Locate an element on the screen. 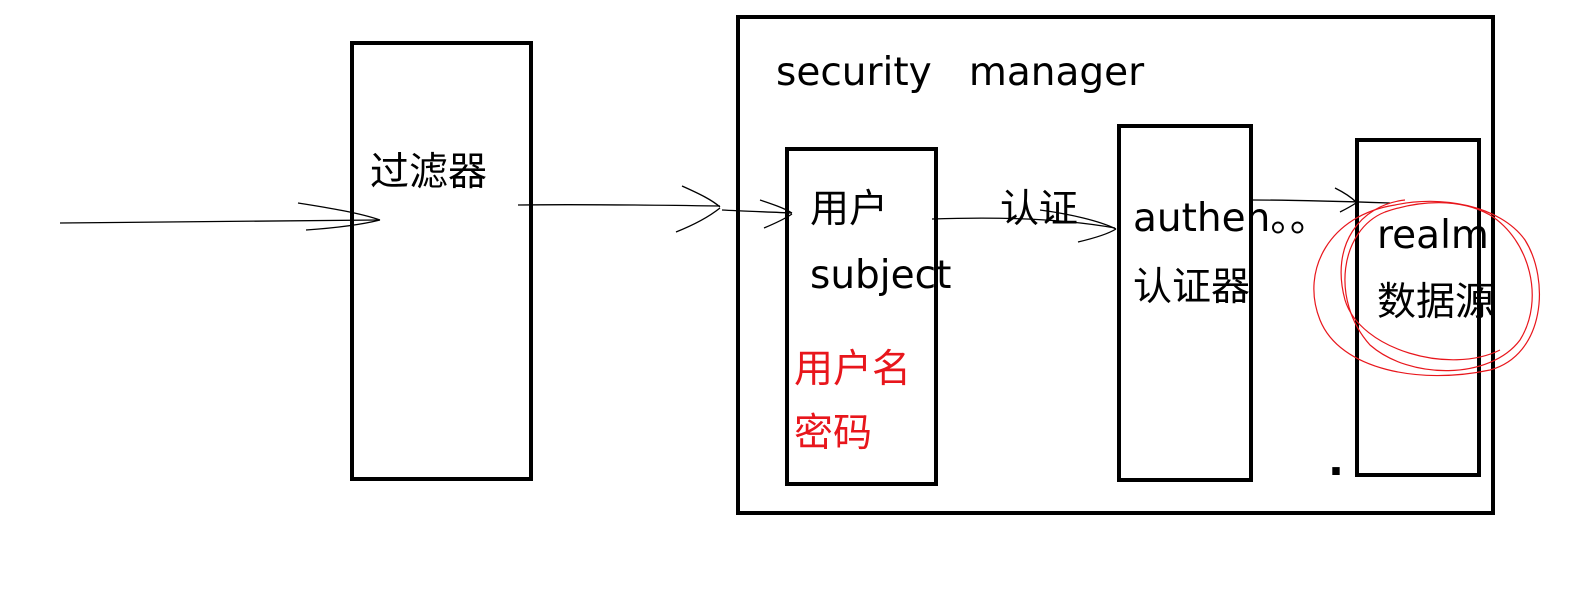 The width and height of the screenshot is (1582, 606). filter-label: 过滤器 is located at coordinates (429, 172).